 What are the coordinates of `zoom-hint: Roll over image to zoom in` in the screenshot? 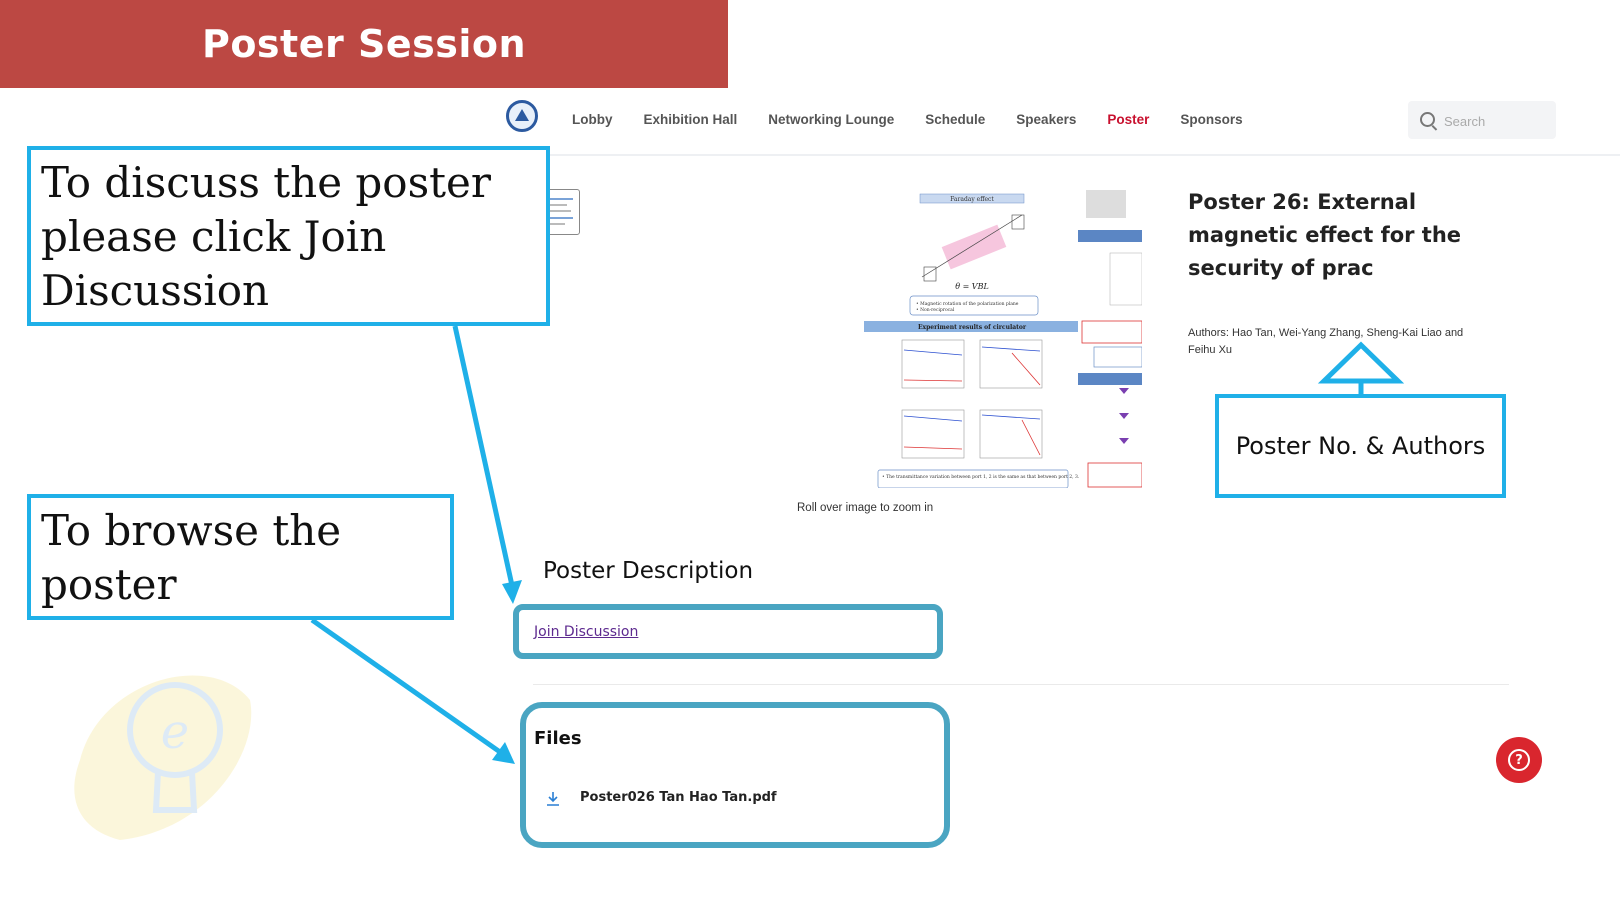 It's located at (865, 508).